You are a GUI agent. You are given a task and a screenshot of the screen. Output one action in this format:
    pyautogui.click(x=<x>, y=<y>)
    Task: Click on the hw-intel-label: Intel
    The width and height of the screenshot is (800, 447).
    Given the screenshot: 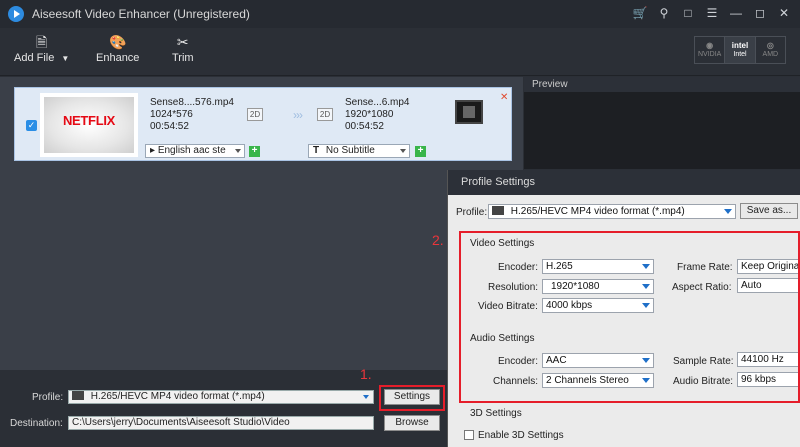 What is the action you would take?
    pyautogui.click(x=740, y=54)
    